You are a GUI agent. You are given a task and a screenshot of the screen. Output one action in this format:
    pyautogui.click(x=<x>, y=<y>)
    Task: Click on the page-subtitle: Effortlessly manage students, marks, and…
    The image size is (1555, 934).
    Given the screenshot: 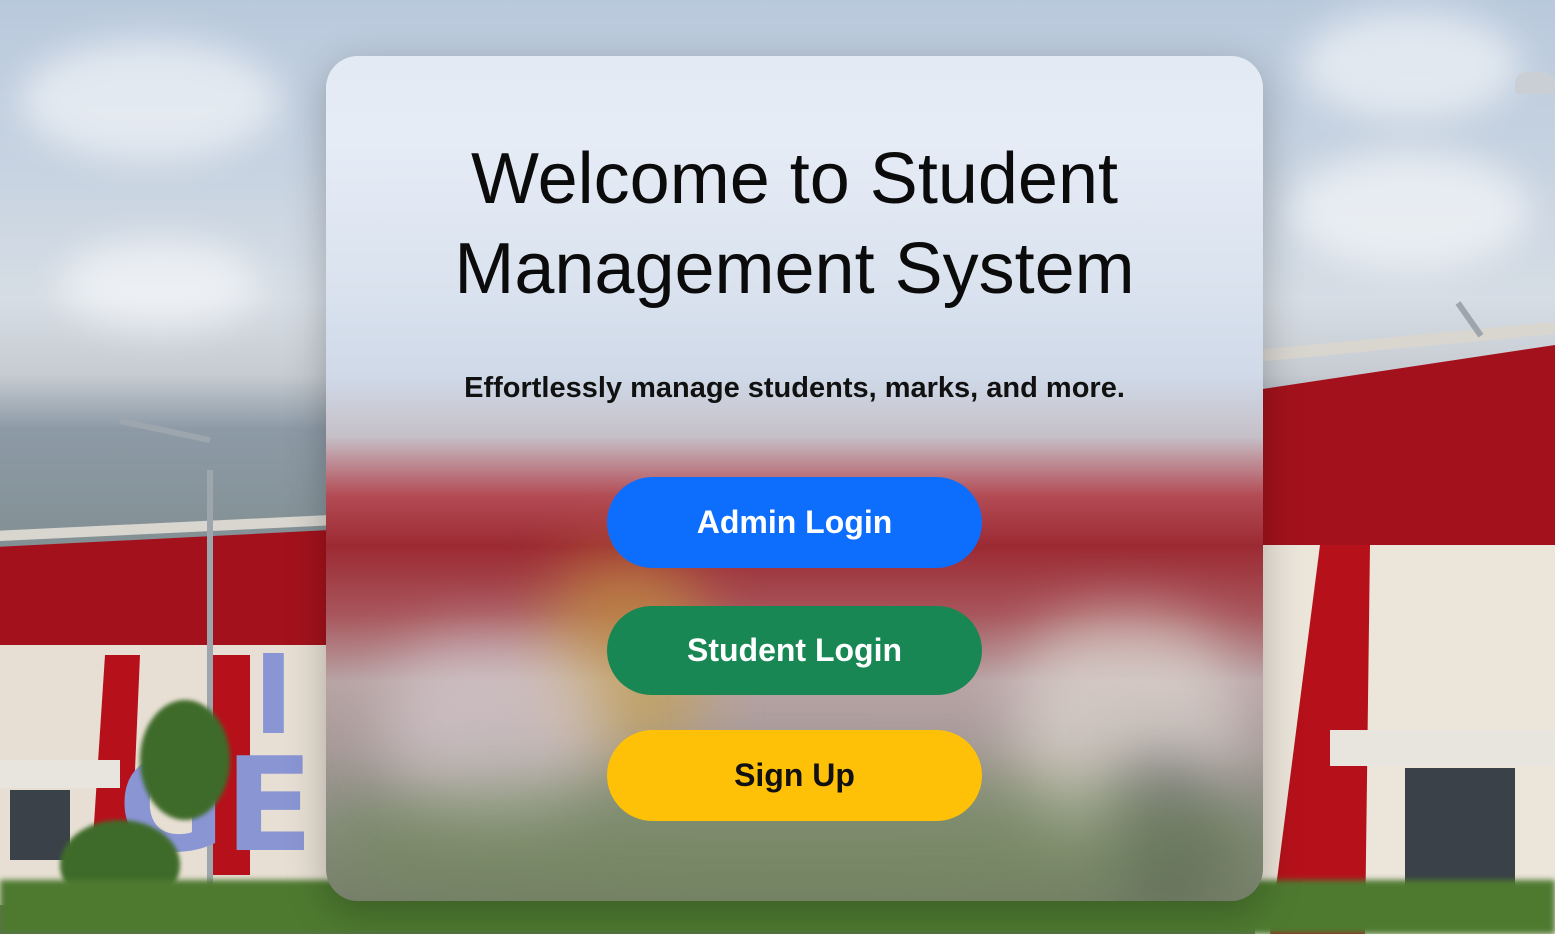 What is the action you would take?
    pyautogui.click(x=794, y=388)
    